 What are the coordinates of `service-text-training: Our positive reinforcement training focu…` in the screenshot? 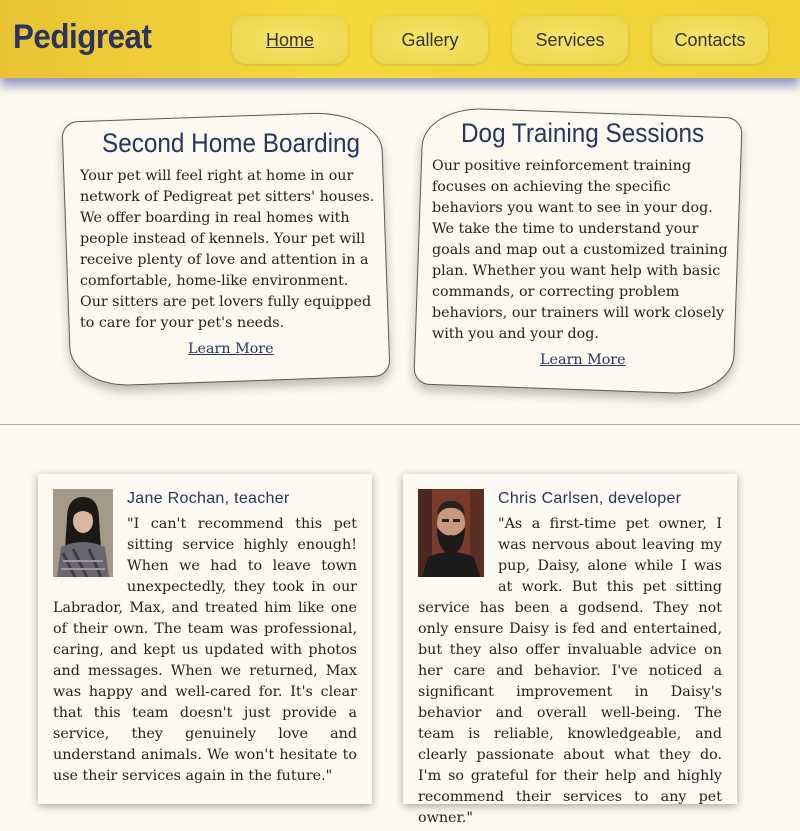 It's located at (580, 250).